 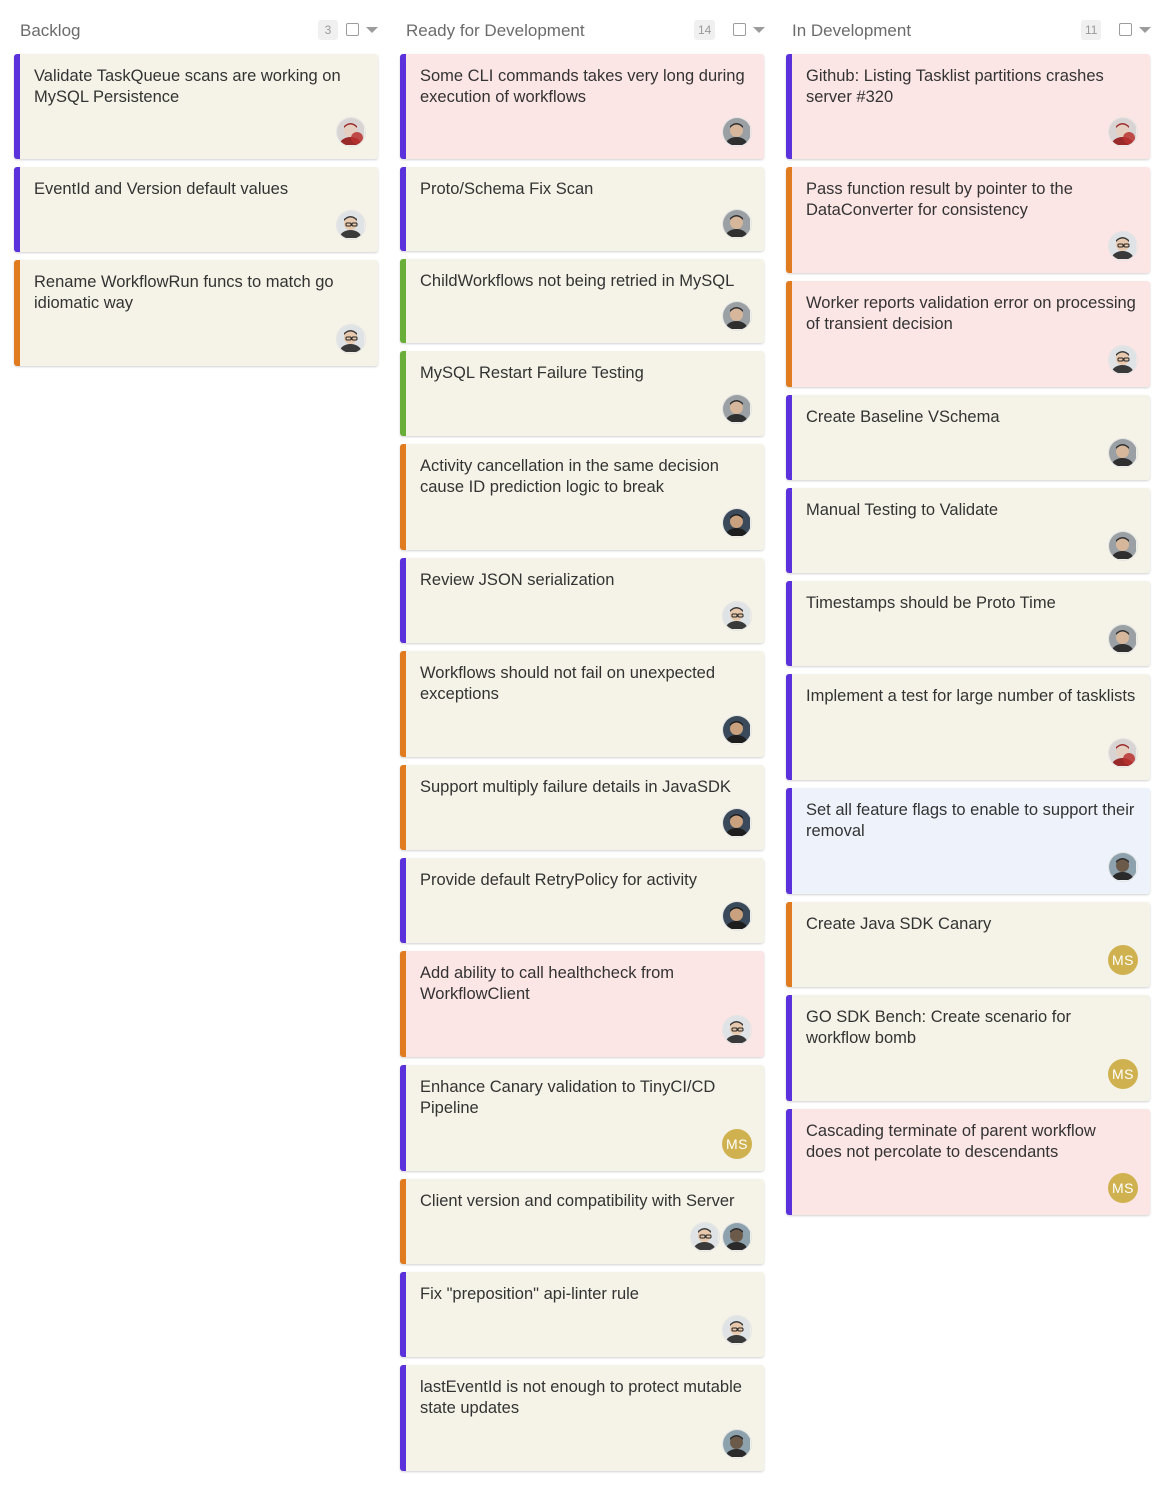 What do you see at coordinates (582, 209) in the screenshot?
I see `task-card: Proto/Schema Fix Scan` at bounding box center [582, 209].